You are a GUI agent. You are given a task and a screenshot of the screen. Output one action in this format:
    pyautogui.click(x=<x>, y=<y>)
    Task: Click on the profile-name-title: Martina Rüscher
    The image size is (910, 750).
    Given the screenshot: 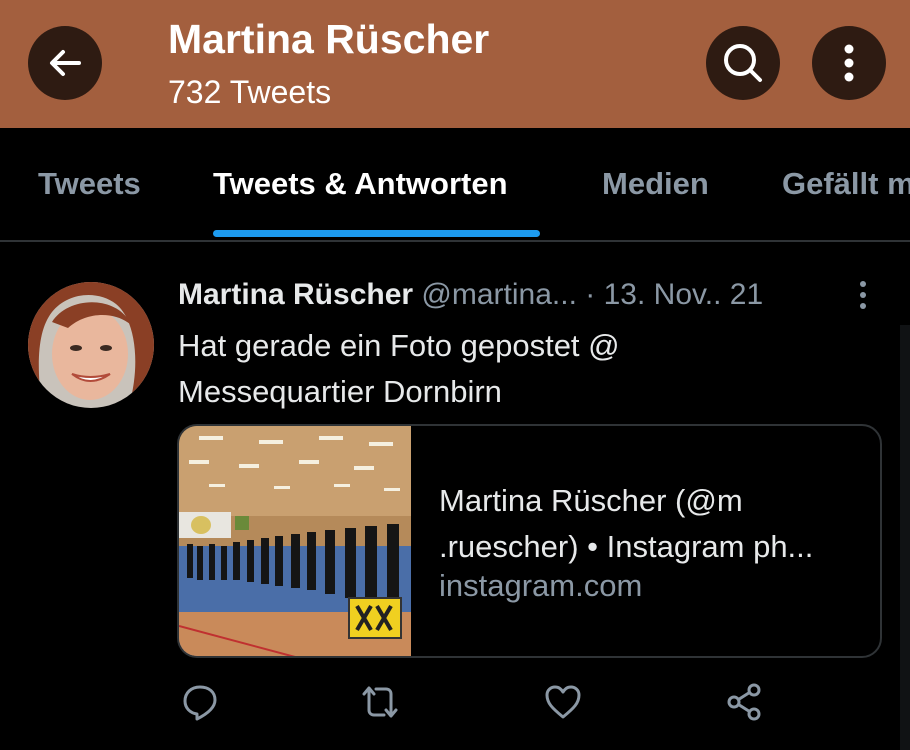 What is the action you would take?
    pyautogui.click(x=329, y=39)
    